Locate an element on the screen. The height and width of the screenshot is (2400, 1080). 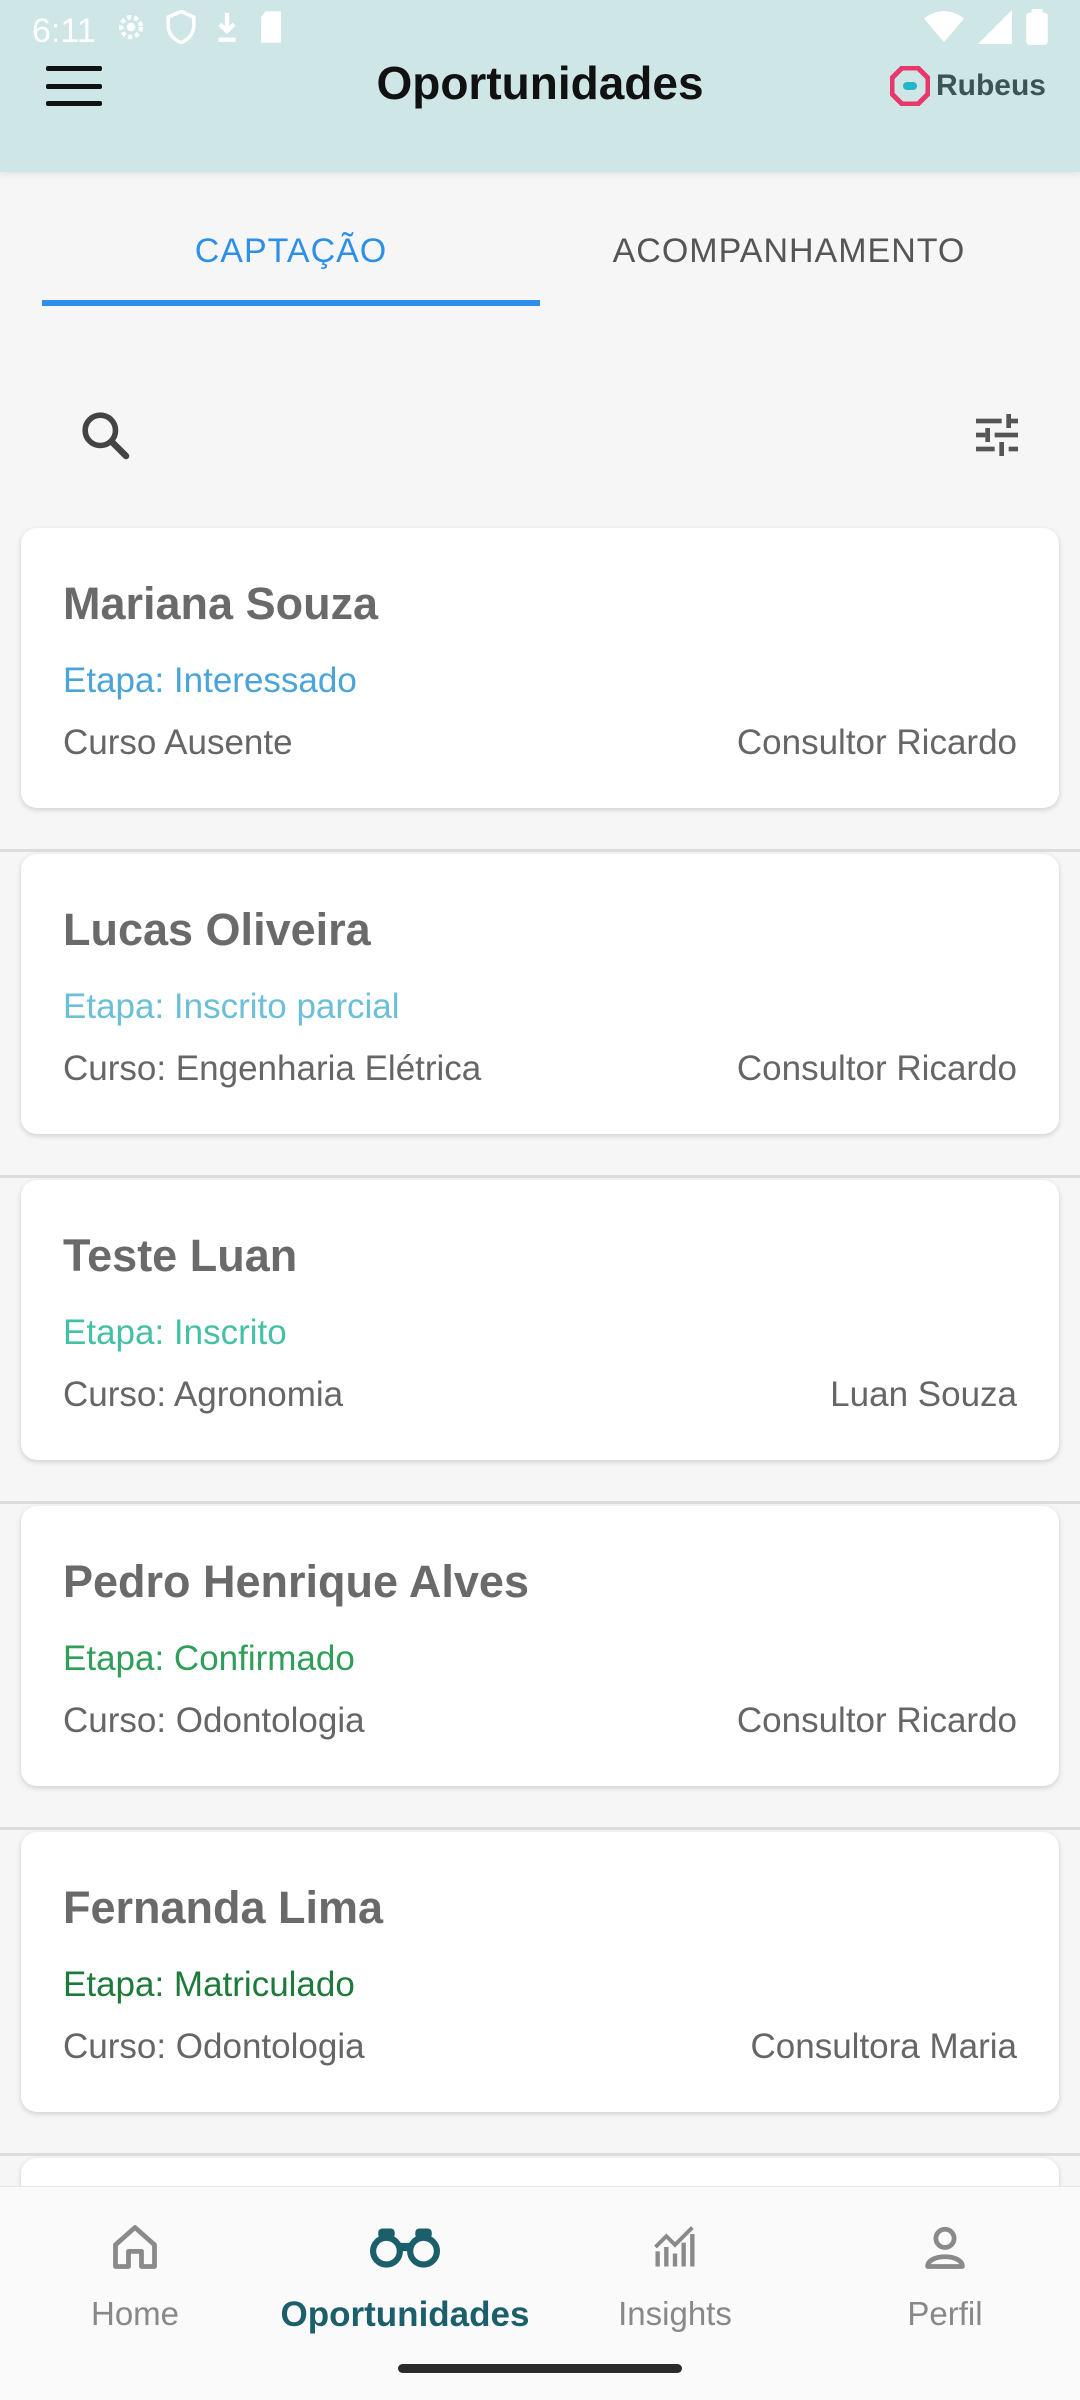
settings-icon is located at coordinates (131, 31).